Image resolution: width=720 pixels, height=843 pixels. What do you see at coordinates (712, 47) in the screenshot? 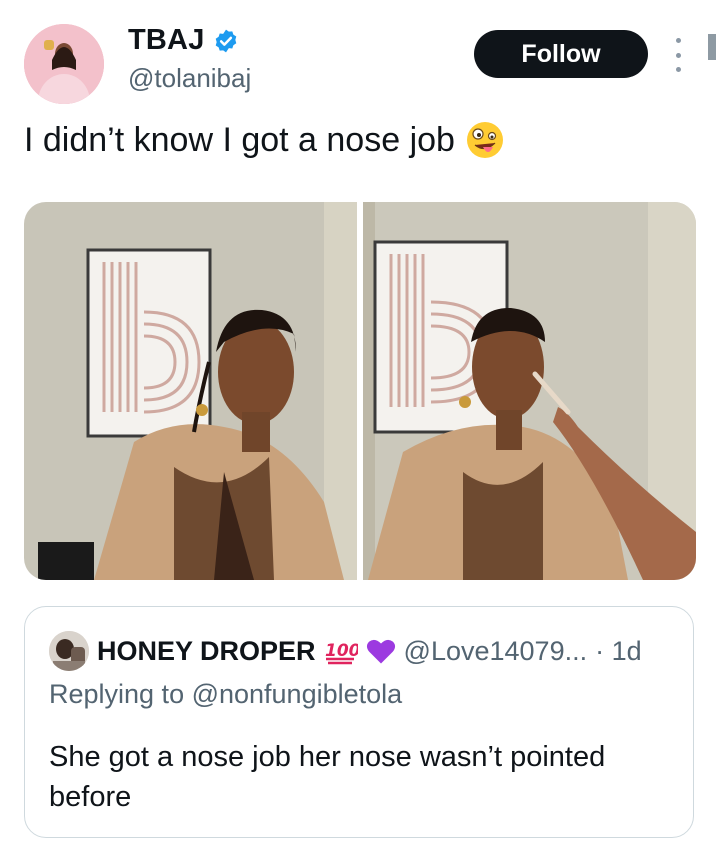
I see `scroll-edge-marker` at bounding box center [712, 47].